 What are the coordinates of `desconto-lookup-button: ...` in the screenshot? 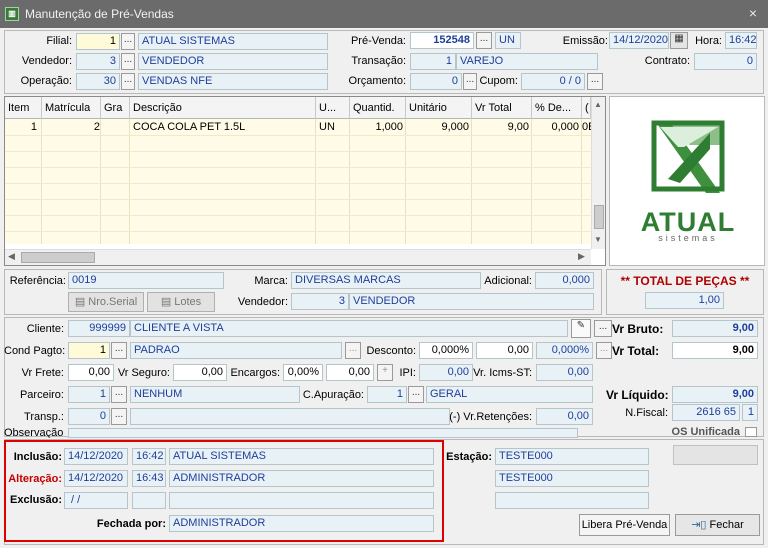 It's located at (604, 350).